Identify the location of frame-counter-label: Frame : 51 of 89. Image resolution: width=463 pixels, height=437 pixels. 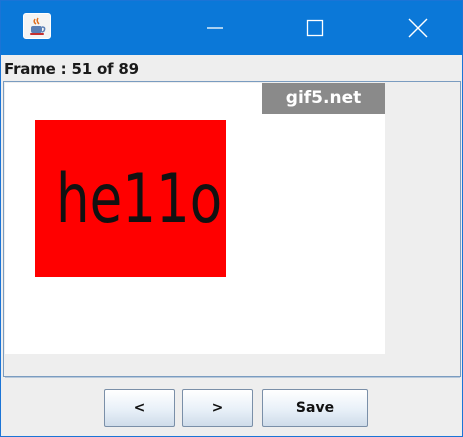
(71, 69).